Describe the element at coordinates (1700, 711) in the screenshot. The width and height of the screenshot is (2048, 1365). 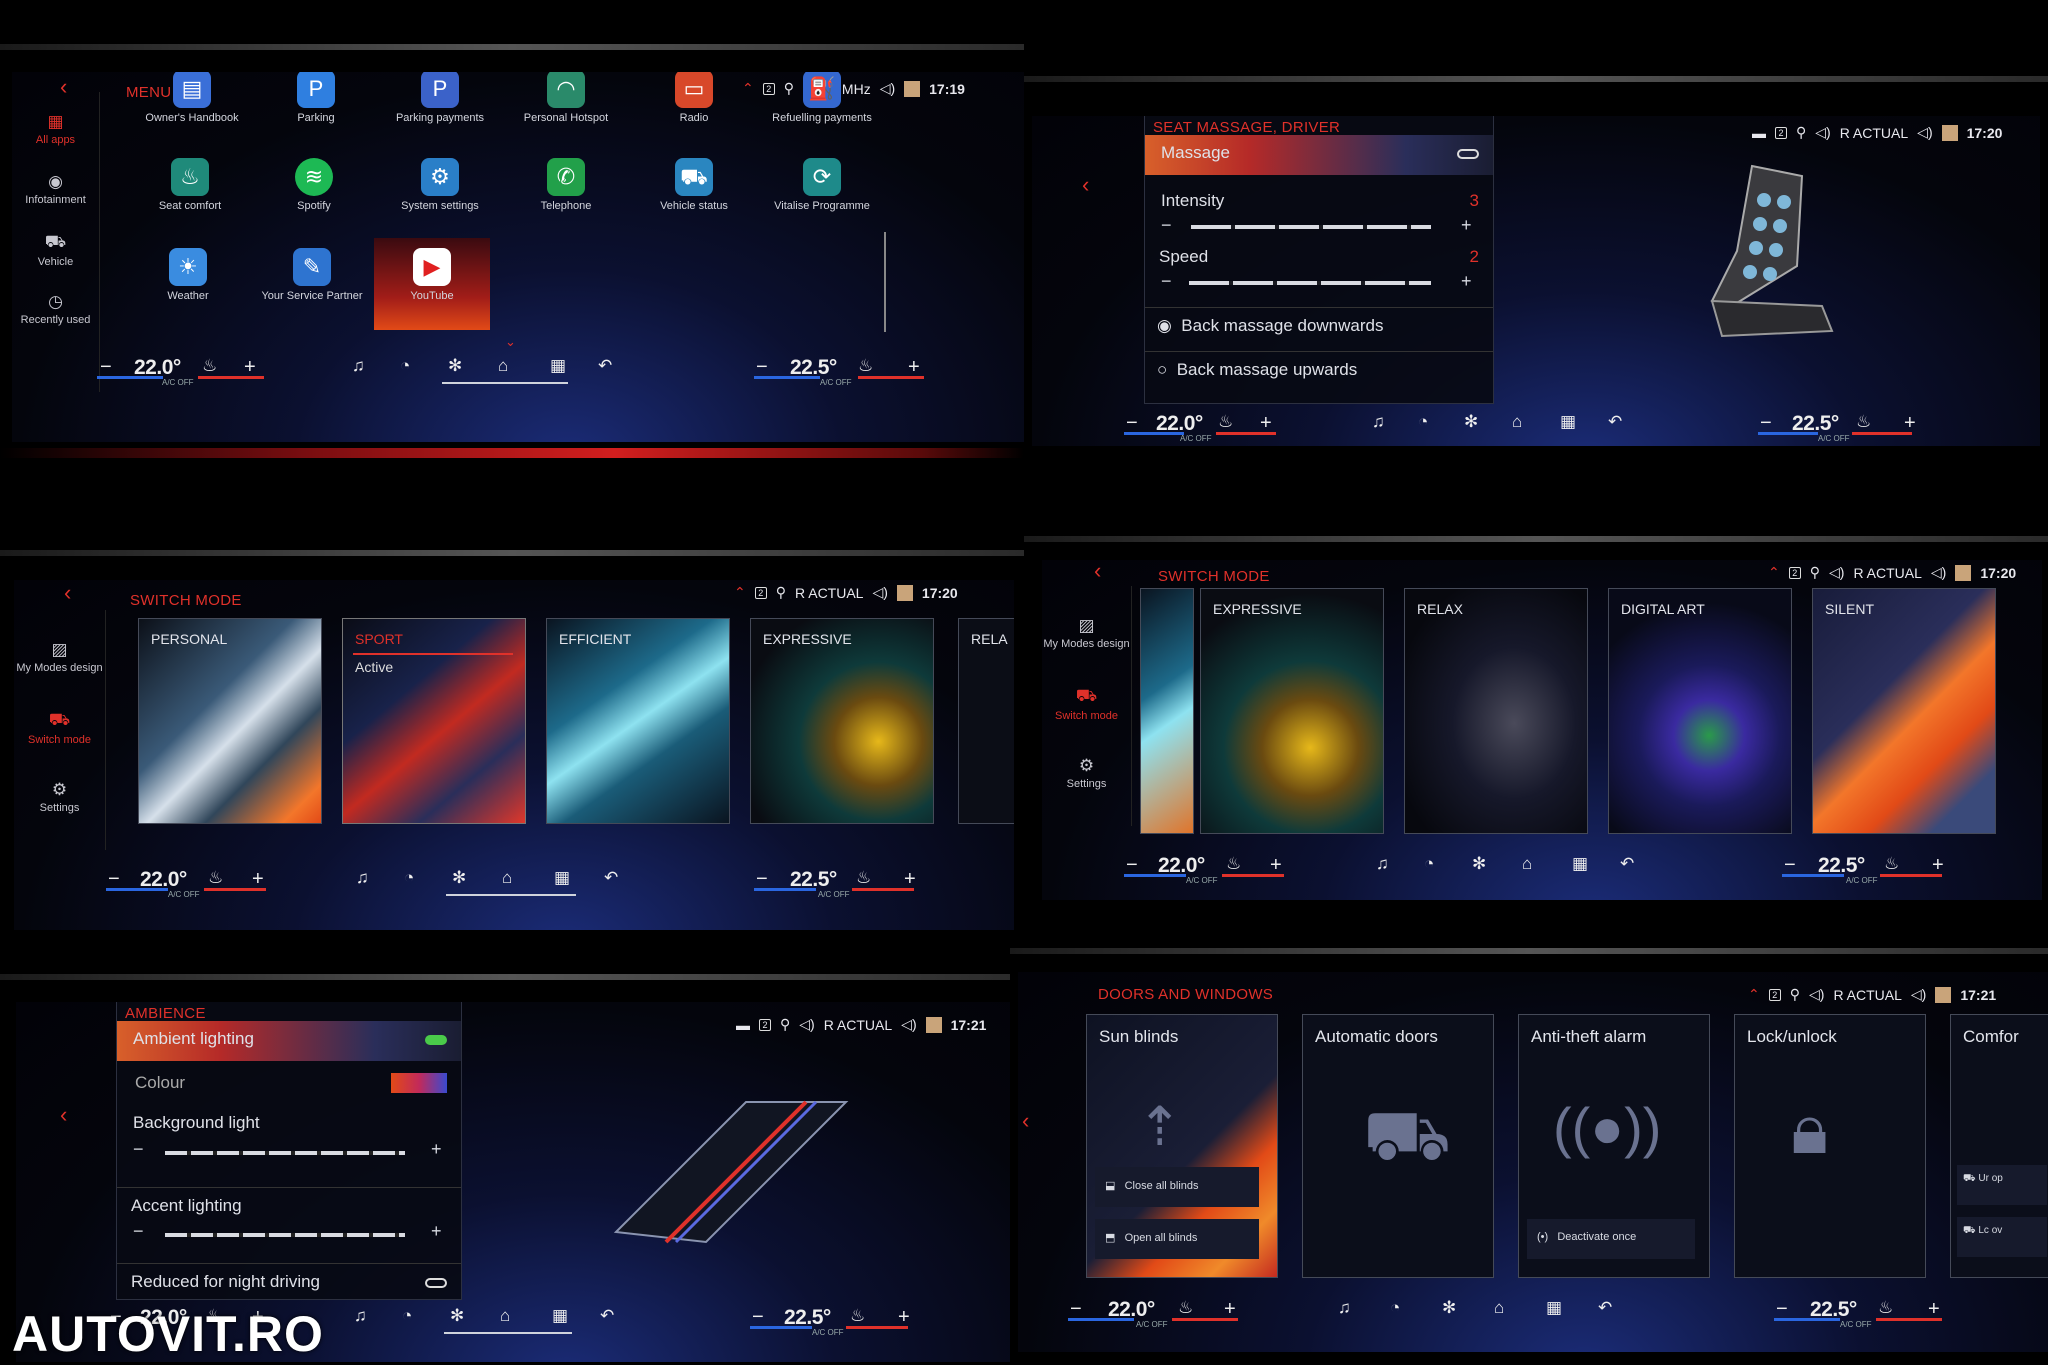
I see `mode-card-digital-art: DIGITAL ART` at that location.